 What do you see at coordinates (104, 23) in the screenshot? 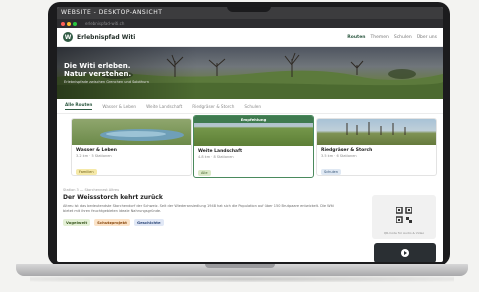
I see `address-bar: erlebnispfad-witi.ch` at bounding box center [104, 23].